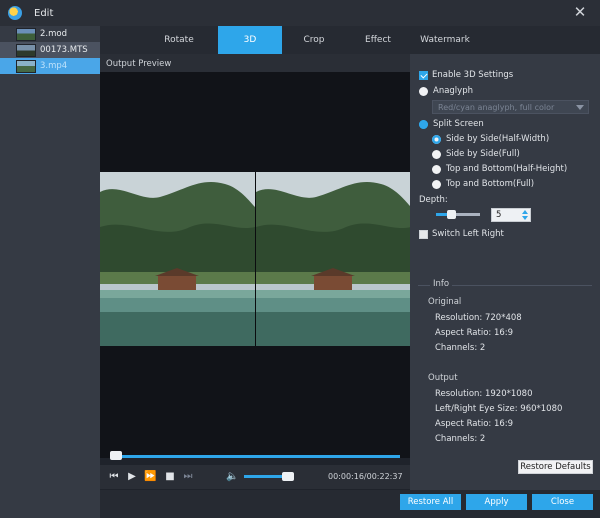  What do you see at coordinates (365, 476) in the screenshot?
I see `timecode: 00:00:16/00:22:37` at bounding box center [365, 476].